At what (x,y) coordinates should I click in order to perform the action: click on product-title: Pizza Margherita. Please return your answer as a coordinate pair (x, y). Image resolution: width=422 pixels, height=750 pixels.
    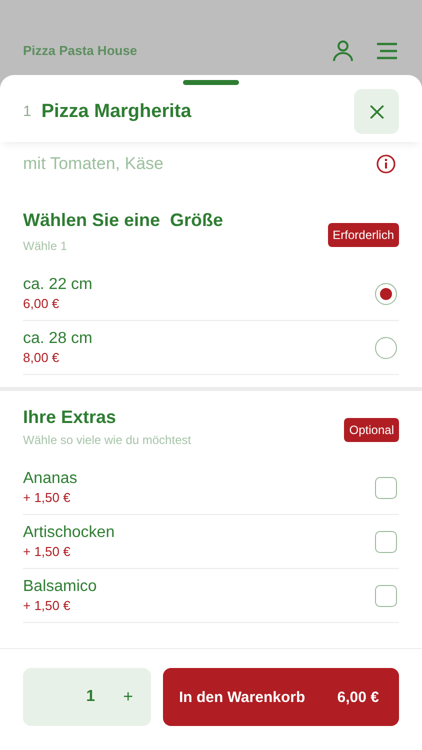
    Looking at the image, I should click on (116, 111).